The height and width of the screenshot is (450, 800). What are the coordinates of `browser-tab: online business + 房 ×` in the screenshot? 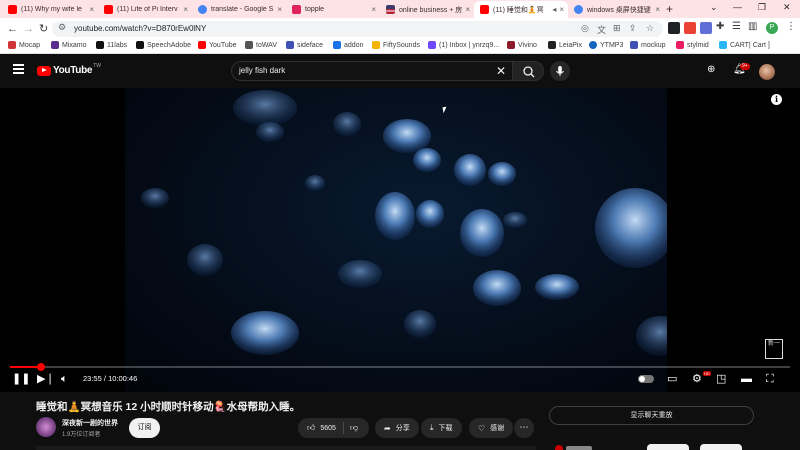 It's located at (427, 9).